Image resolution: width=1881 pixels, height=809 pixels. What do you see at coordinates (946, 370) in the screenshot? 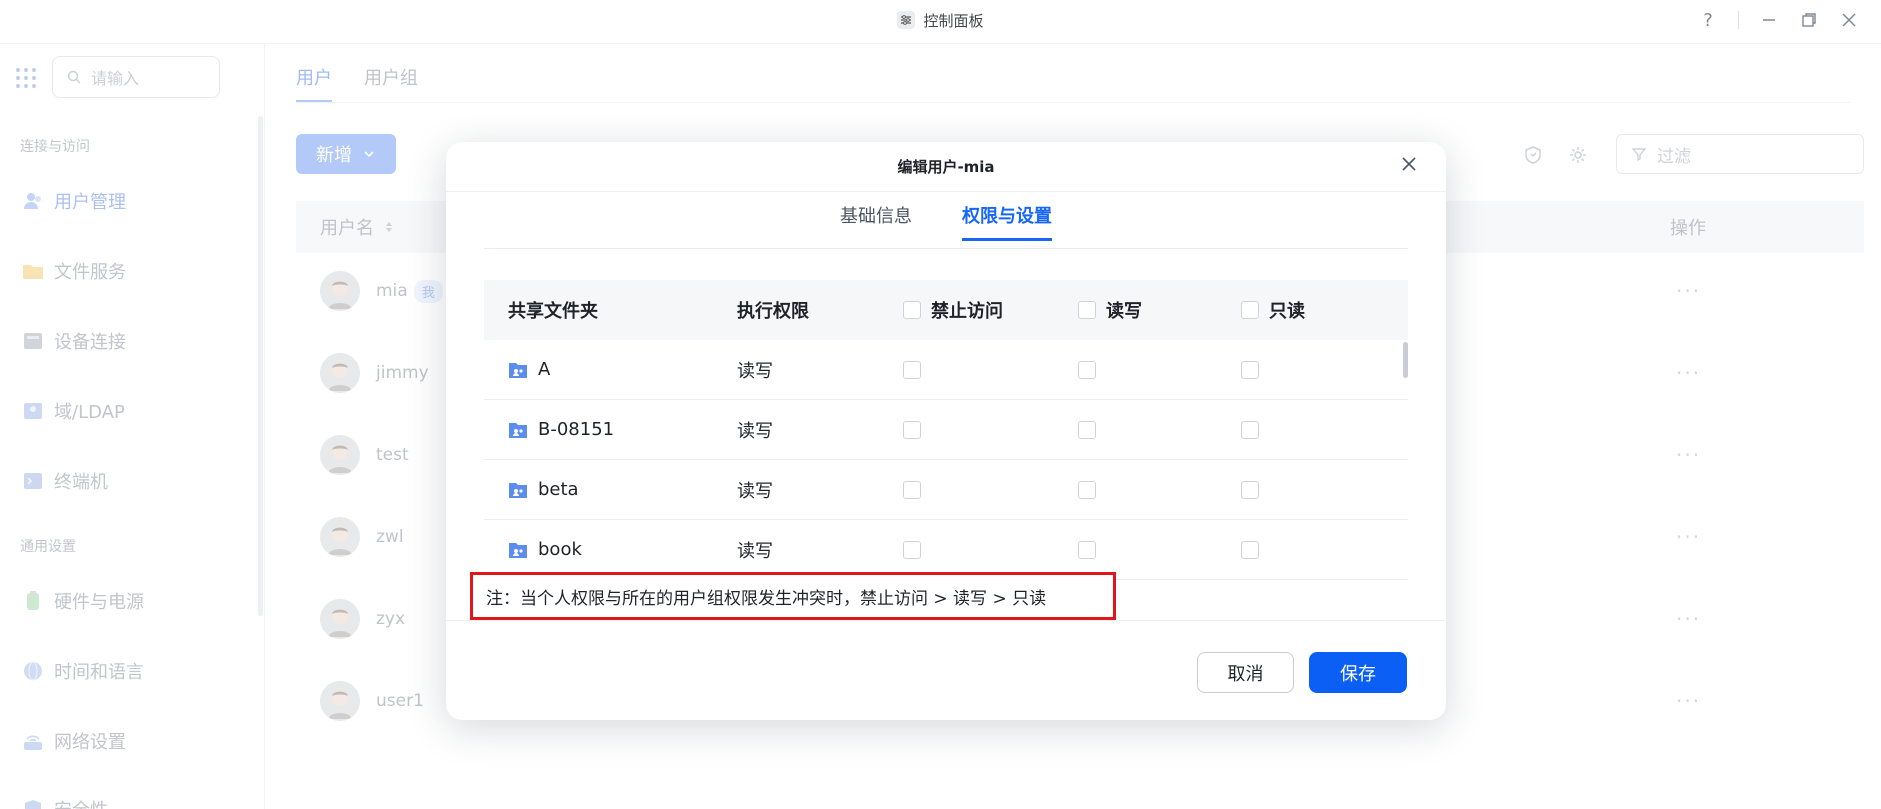
I see `table-row: A 读写` at bounding box center [946, 370].